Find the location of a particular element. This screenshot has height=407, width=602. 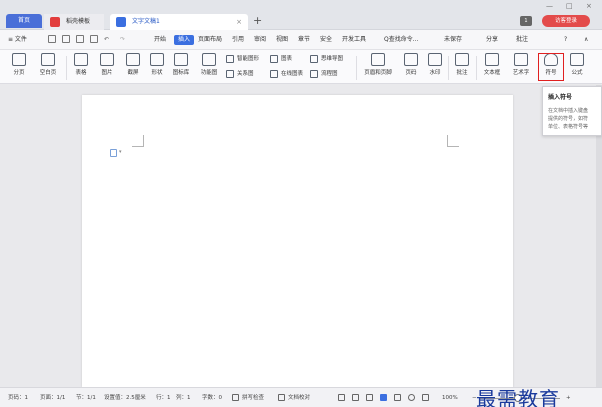

watermark-label: 水印 is located at coordinates (435, 73).